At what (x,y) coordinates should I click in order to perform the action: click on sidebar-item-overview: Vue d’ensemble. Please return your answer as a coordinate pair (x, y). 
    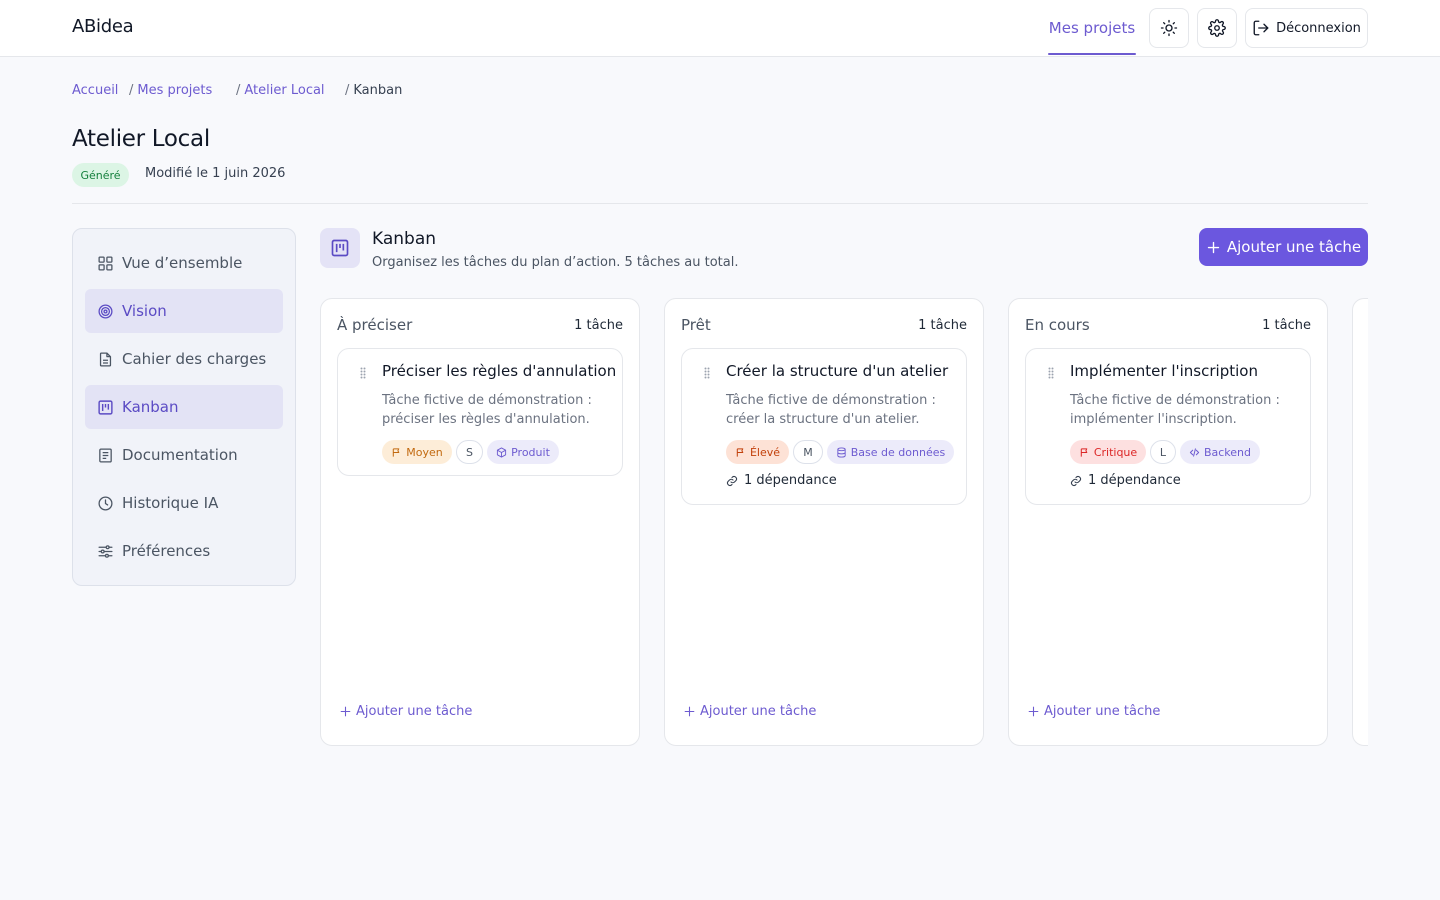
    Looking at the image, I should click on (184, 263).